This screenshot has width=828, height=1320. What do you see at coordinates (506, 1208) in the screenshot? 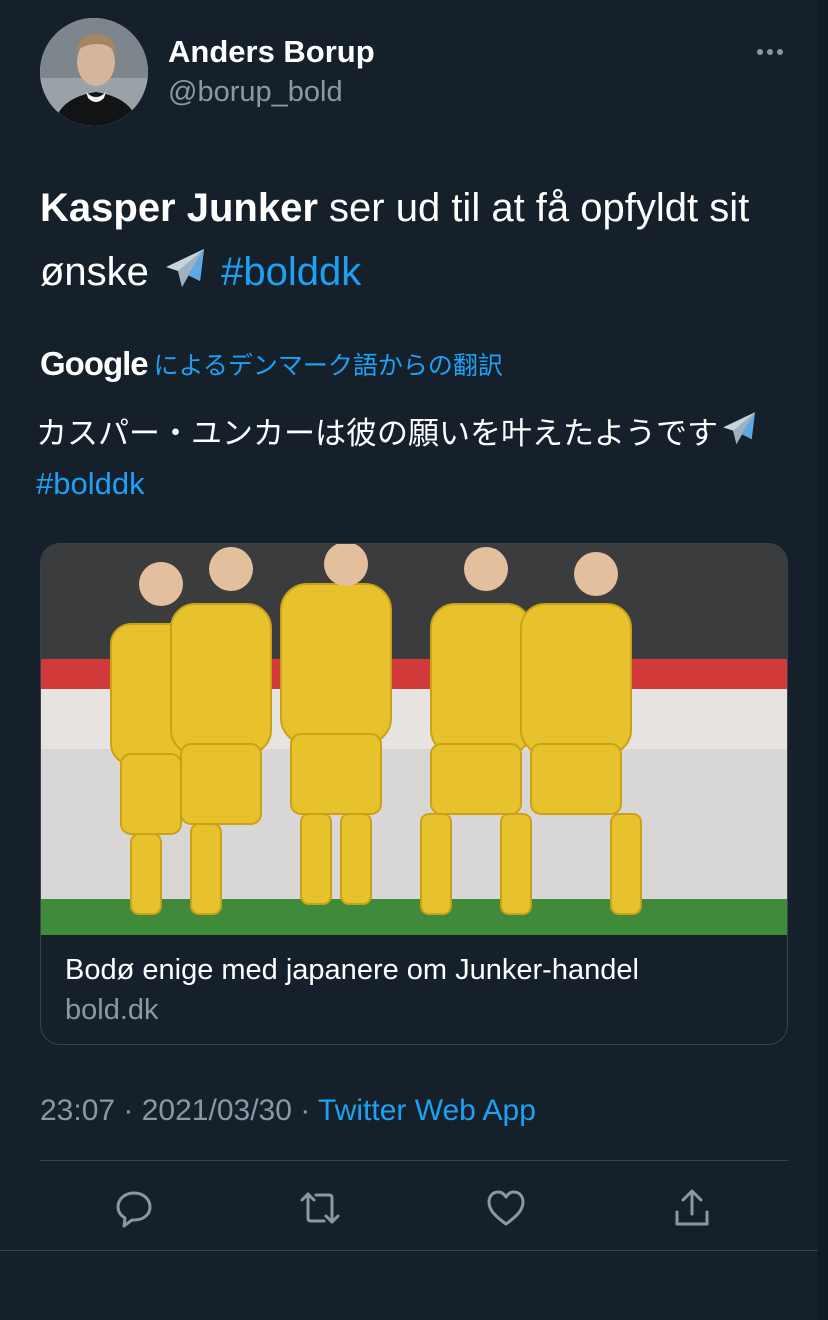
I see `like-icon` at bounding box center [506, 1208].